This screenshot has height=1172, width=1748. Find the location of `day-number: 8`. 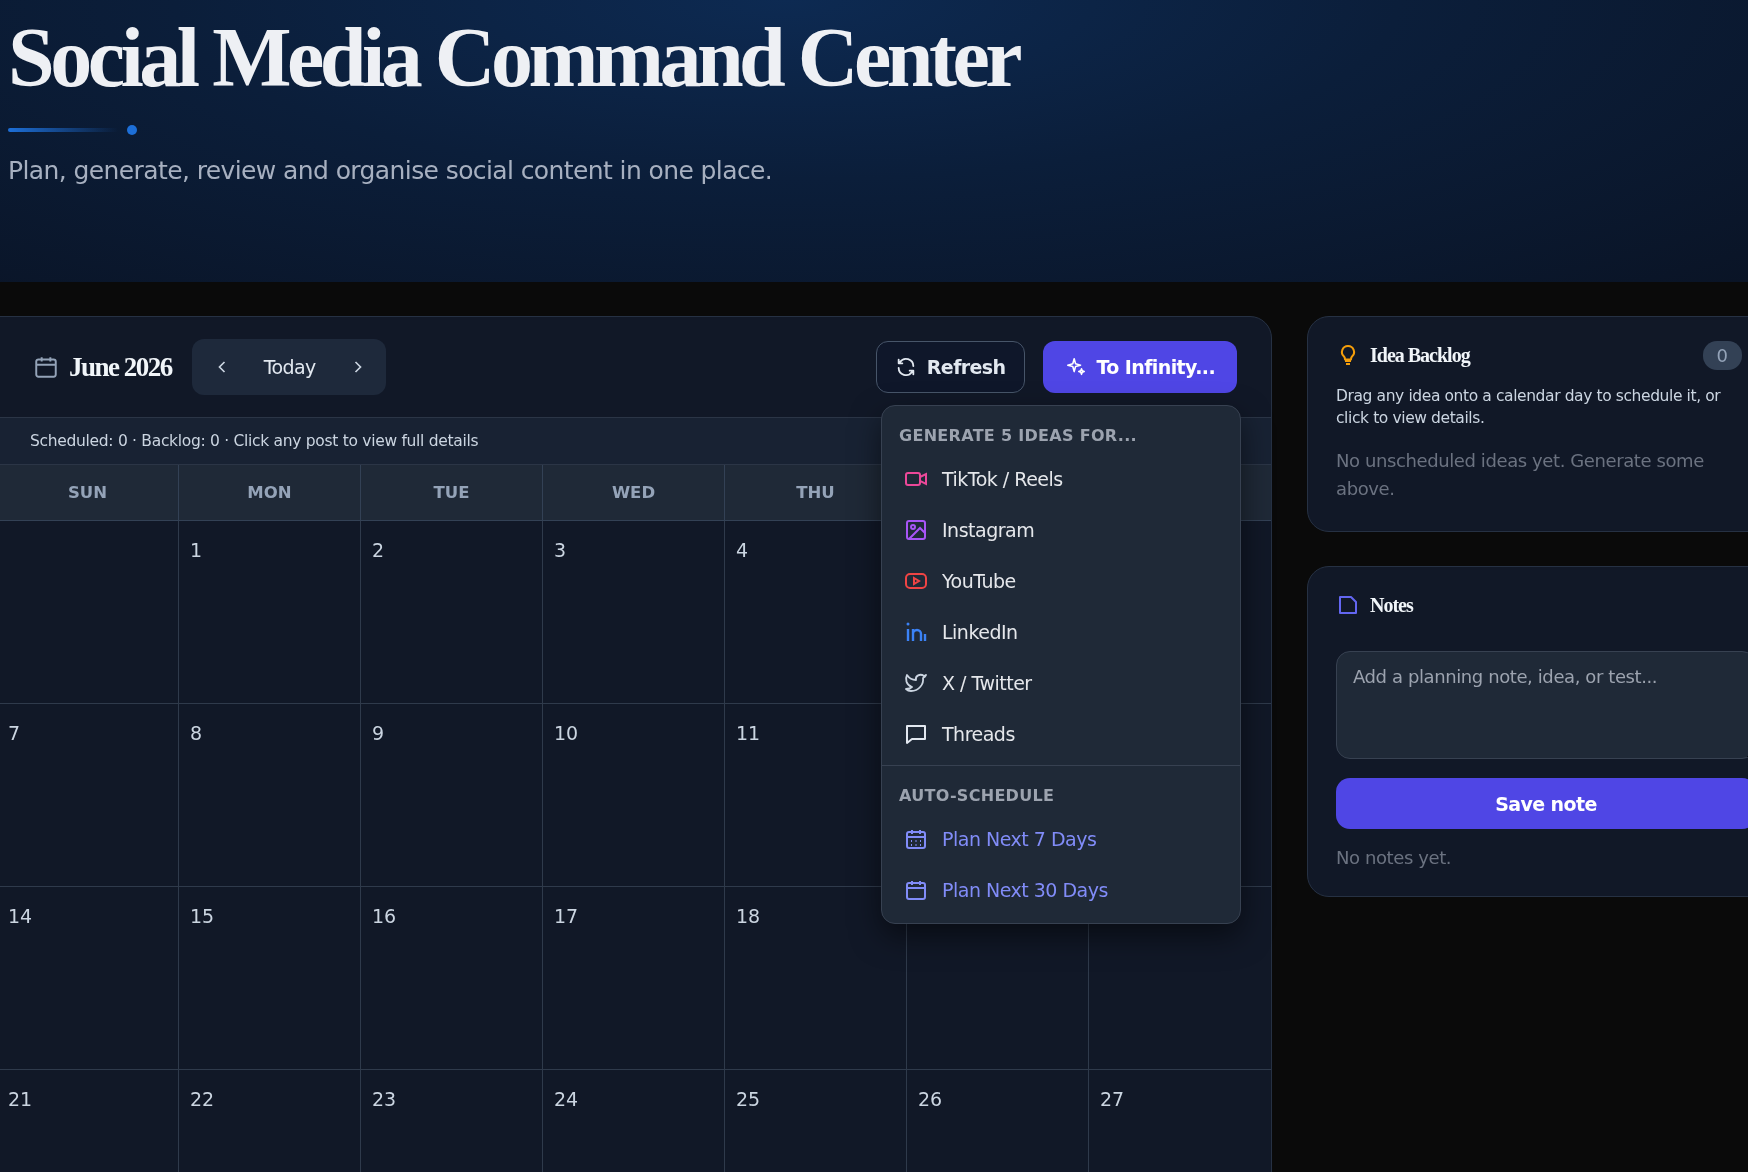

day-number: 8 is located at coordinates (196, 733).